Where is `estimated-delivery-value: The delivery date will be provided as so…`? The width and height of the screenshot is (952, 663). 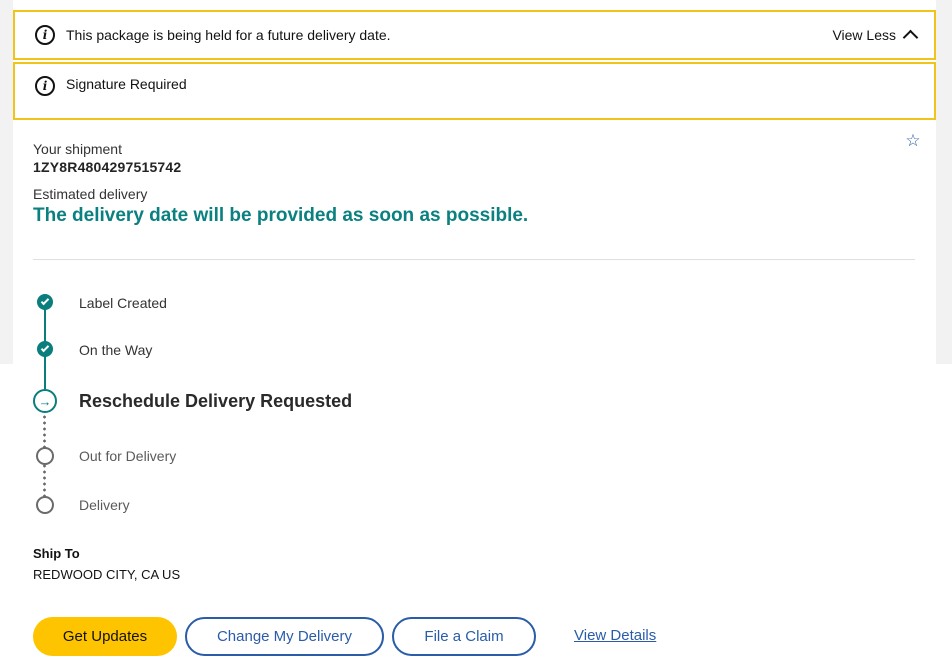 estimated-delivery-value: The delivery date will be provided as so… is located at coordinates (281, 215).